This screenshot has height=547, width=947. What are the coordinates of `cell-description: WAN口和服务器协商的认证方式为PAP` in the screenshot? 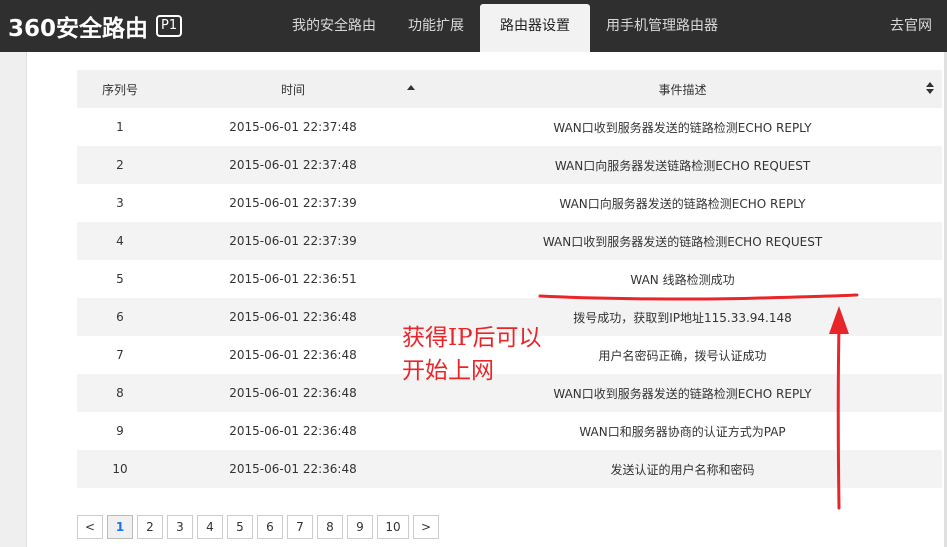 It's located at (682, 431).